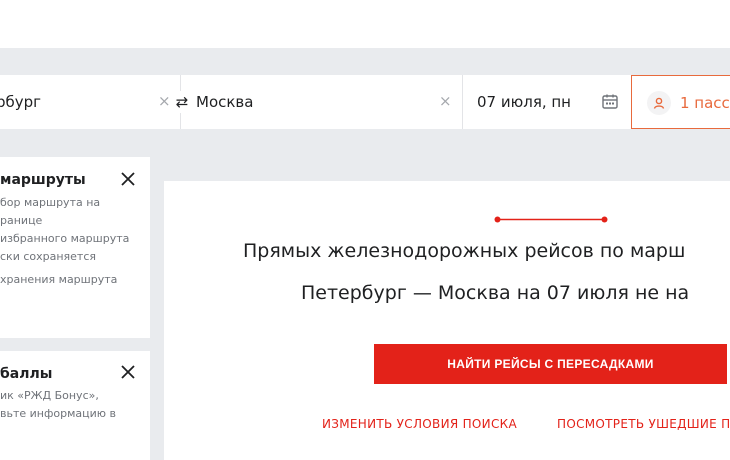  What do you see at coordinates (48, 256) in the screenshot?
I see `saved-routes-line: ски сохраняется` at bounding box center [48, 256].